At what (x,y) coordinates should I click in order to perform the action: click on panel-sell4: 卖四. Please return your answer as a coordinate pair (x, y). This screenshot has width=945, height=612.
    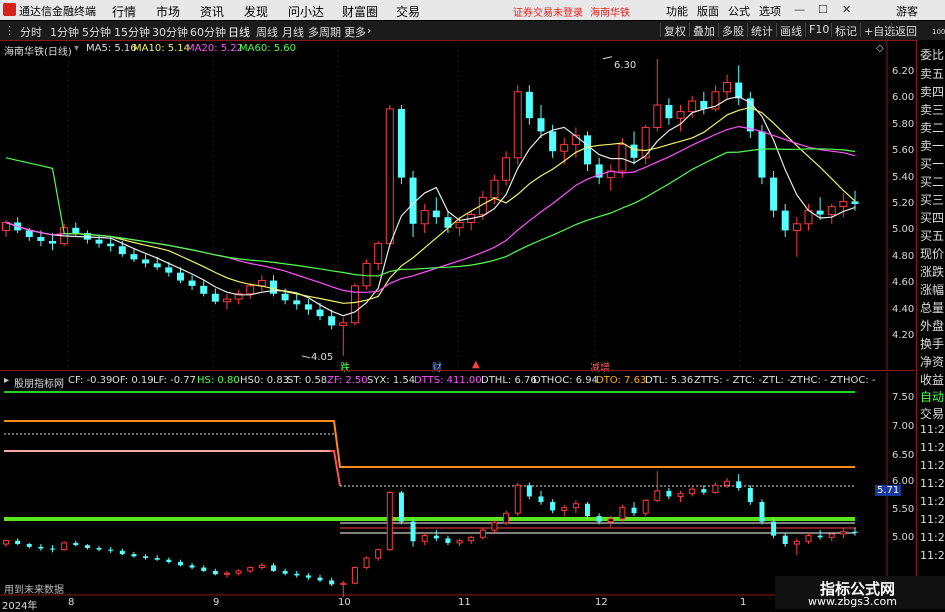
    Looking at the image, I should click on (932, 91).